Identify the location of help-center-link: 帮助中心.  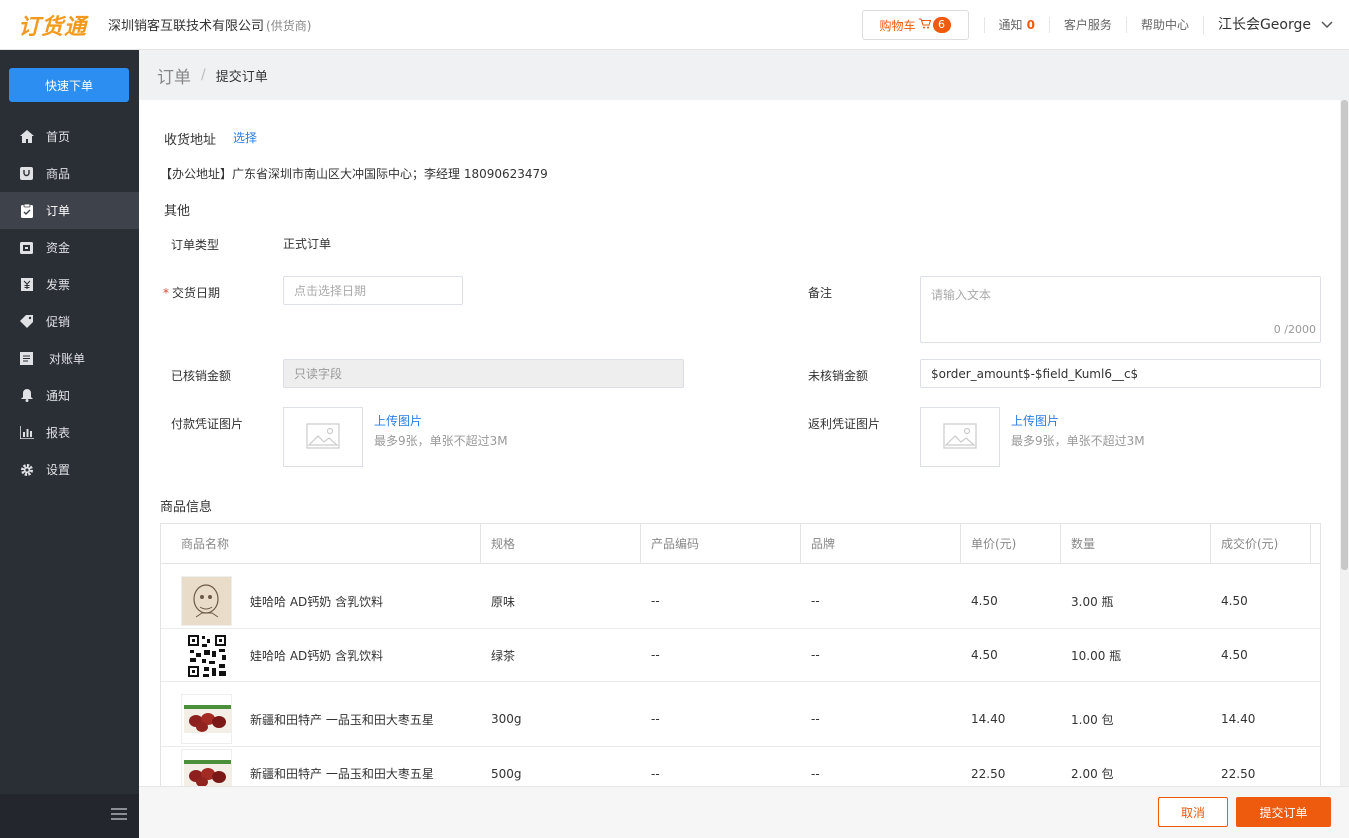
(1164, 25).